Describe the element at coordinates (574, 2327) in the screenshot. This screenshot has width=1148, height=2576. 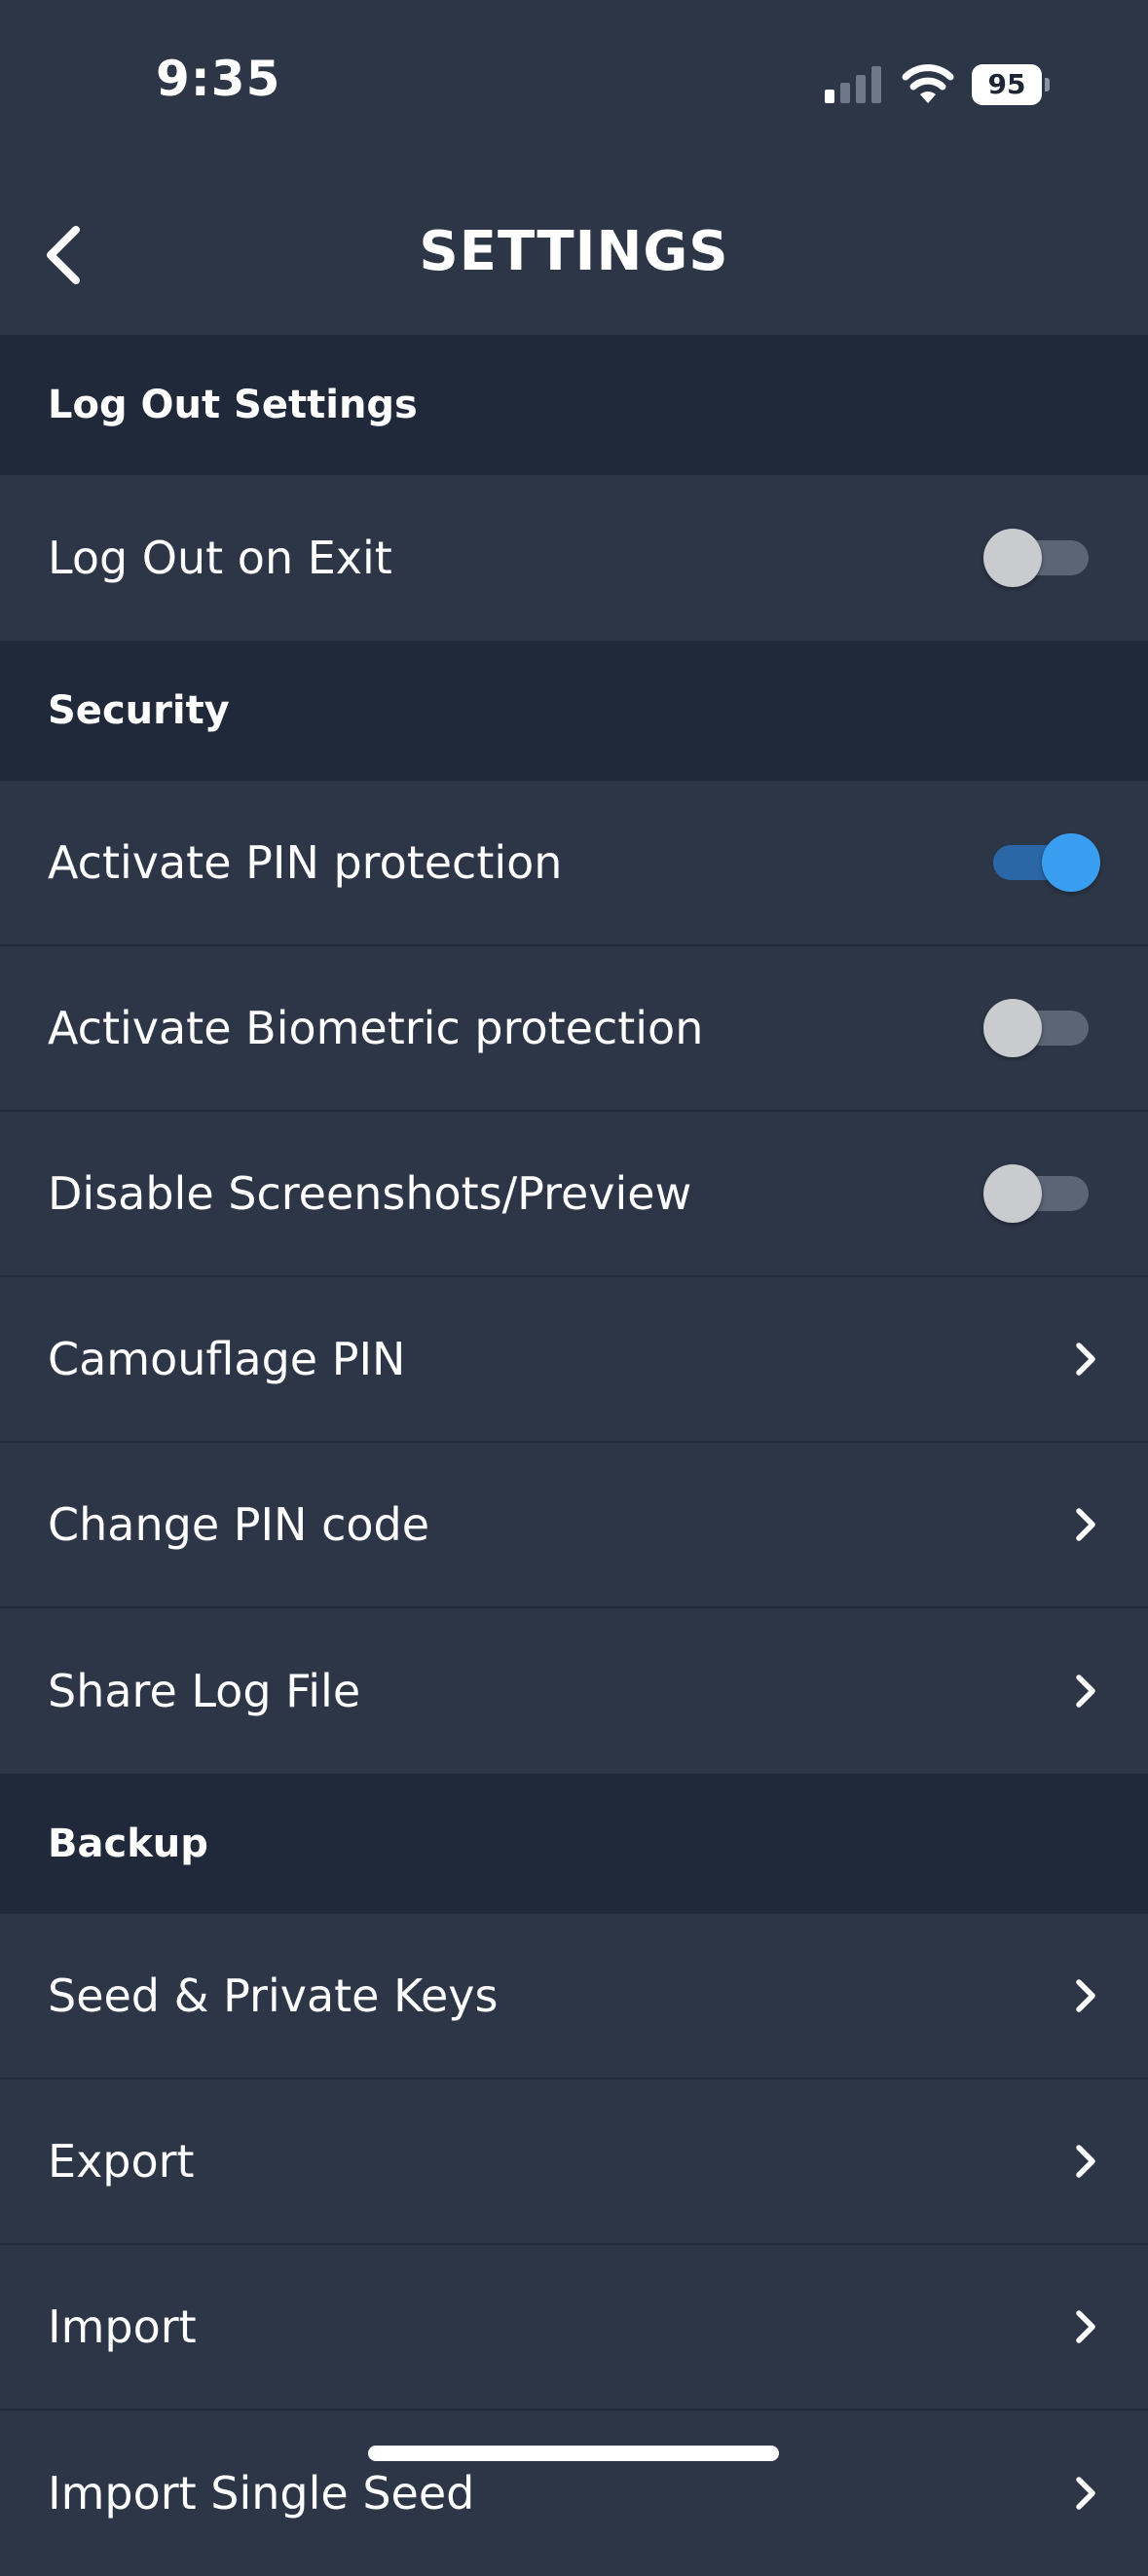
I see `row-import: Import` at that location.